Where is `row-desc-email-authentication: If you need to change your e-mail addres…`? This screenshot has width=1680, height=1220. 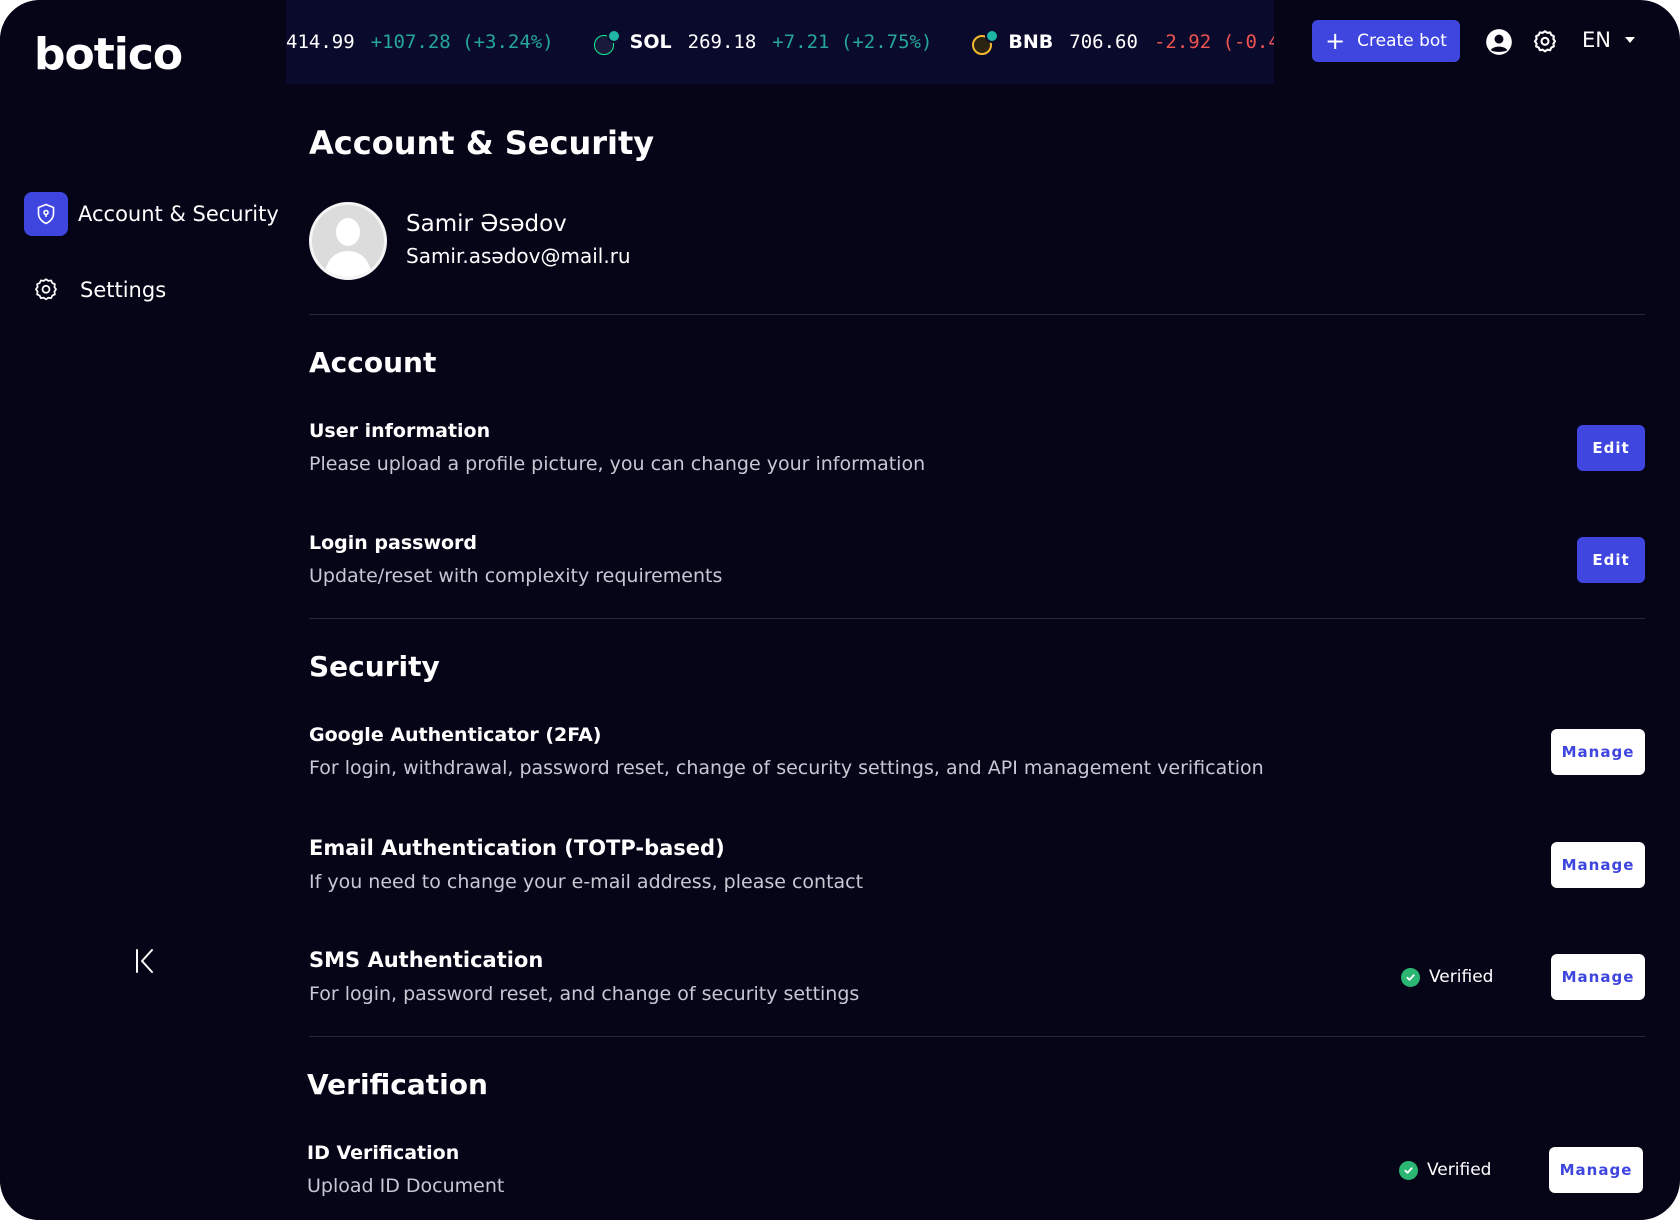
row-desc-email-authentication: If you need to change your e-mail addres… is located at coordinates (586, 882).